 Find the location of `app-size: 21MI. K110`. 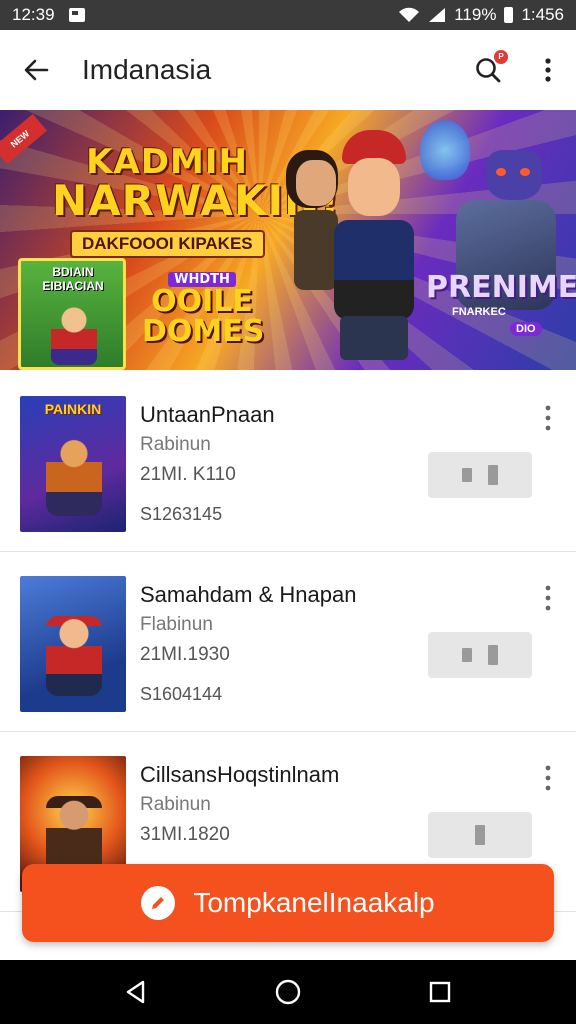

app-size: 21MI. K110 is located at coordinates (188, 474).